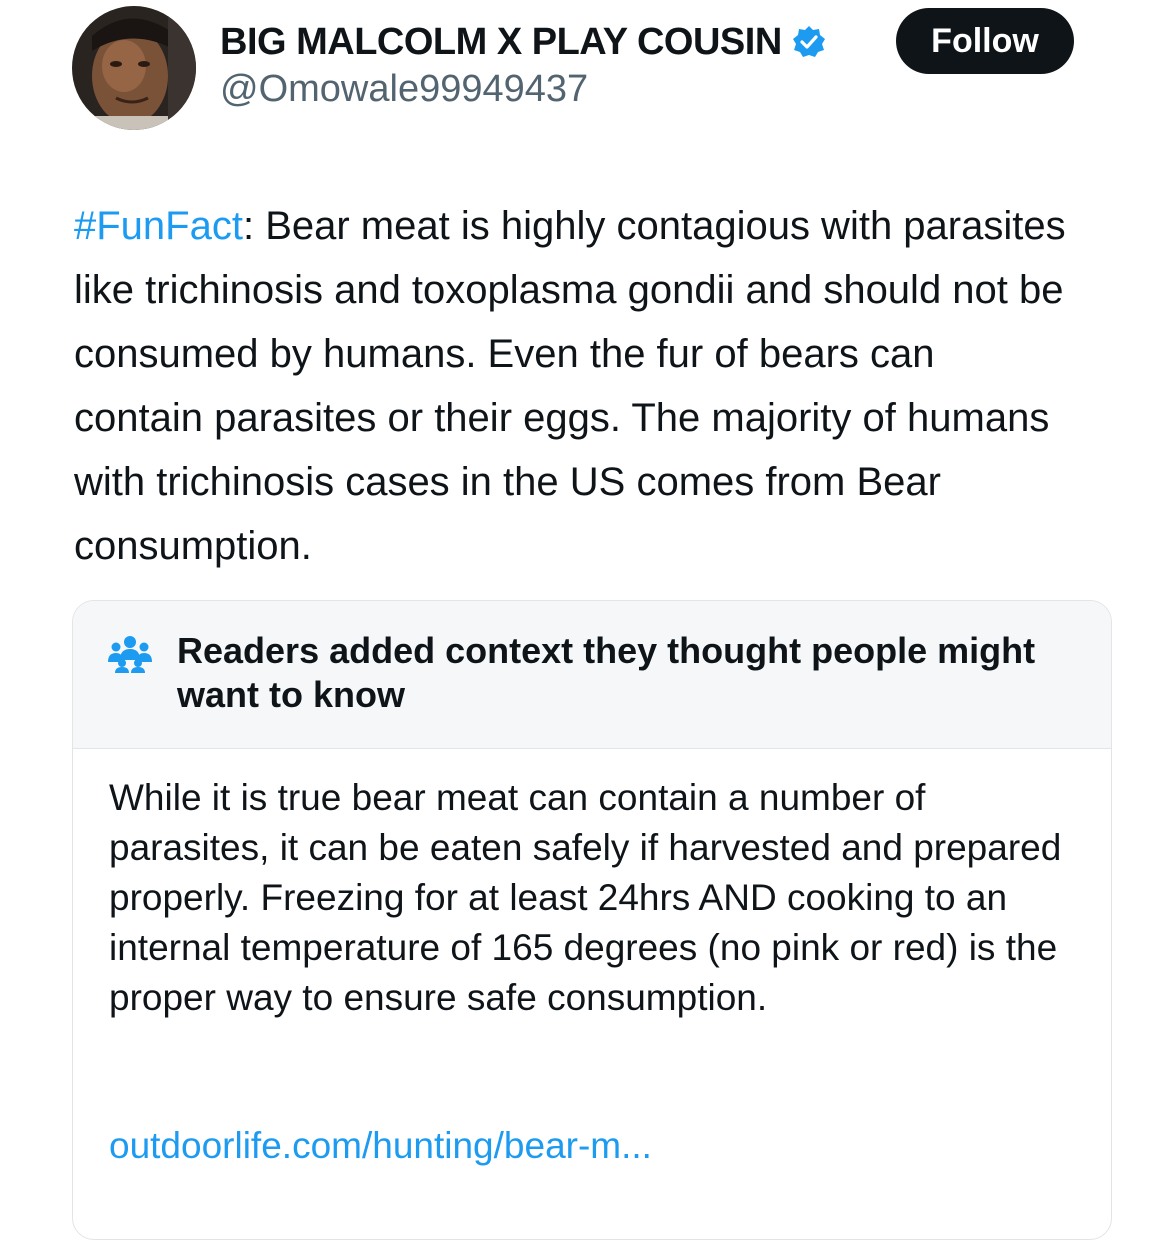 This screenshot has width=1150, height=1240. I want to click on avatar, so click(134, 68).